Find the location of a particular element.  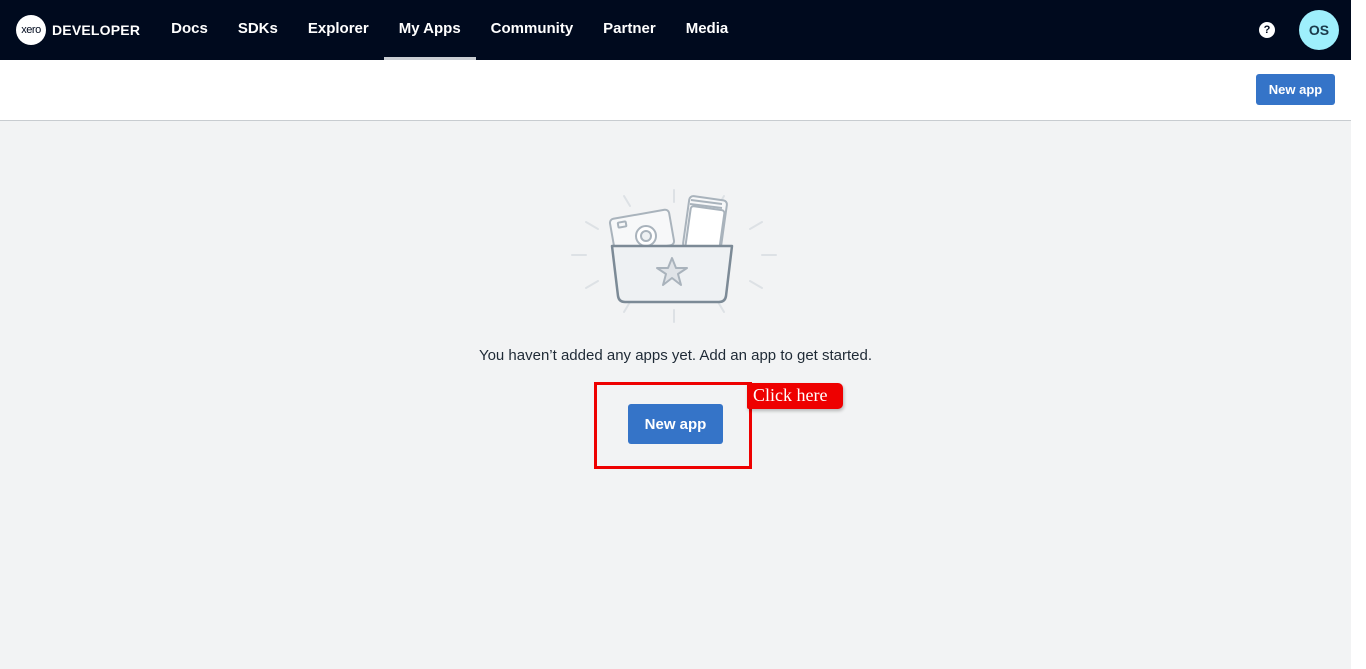

scrollbar is located at coordinates (1358, 334).